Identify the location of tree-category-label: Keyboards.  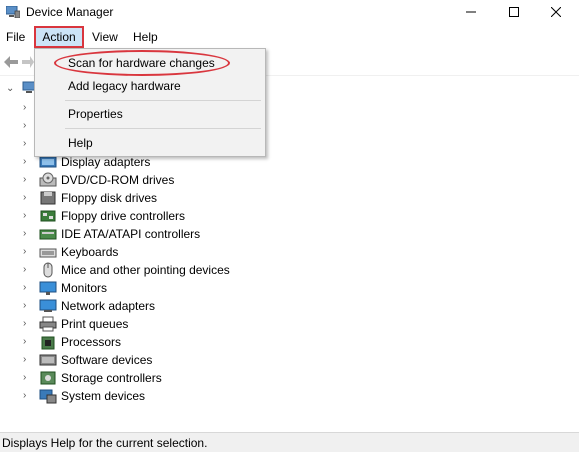
(90, 252).